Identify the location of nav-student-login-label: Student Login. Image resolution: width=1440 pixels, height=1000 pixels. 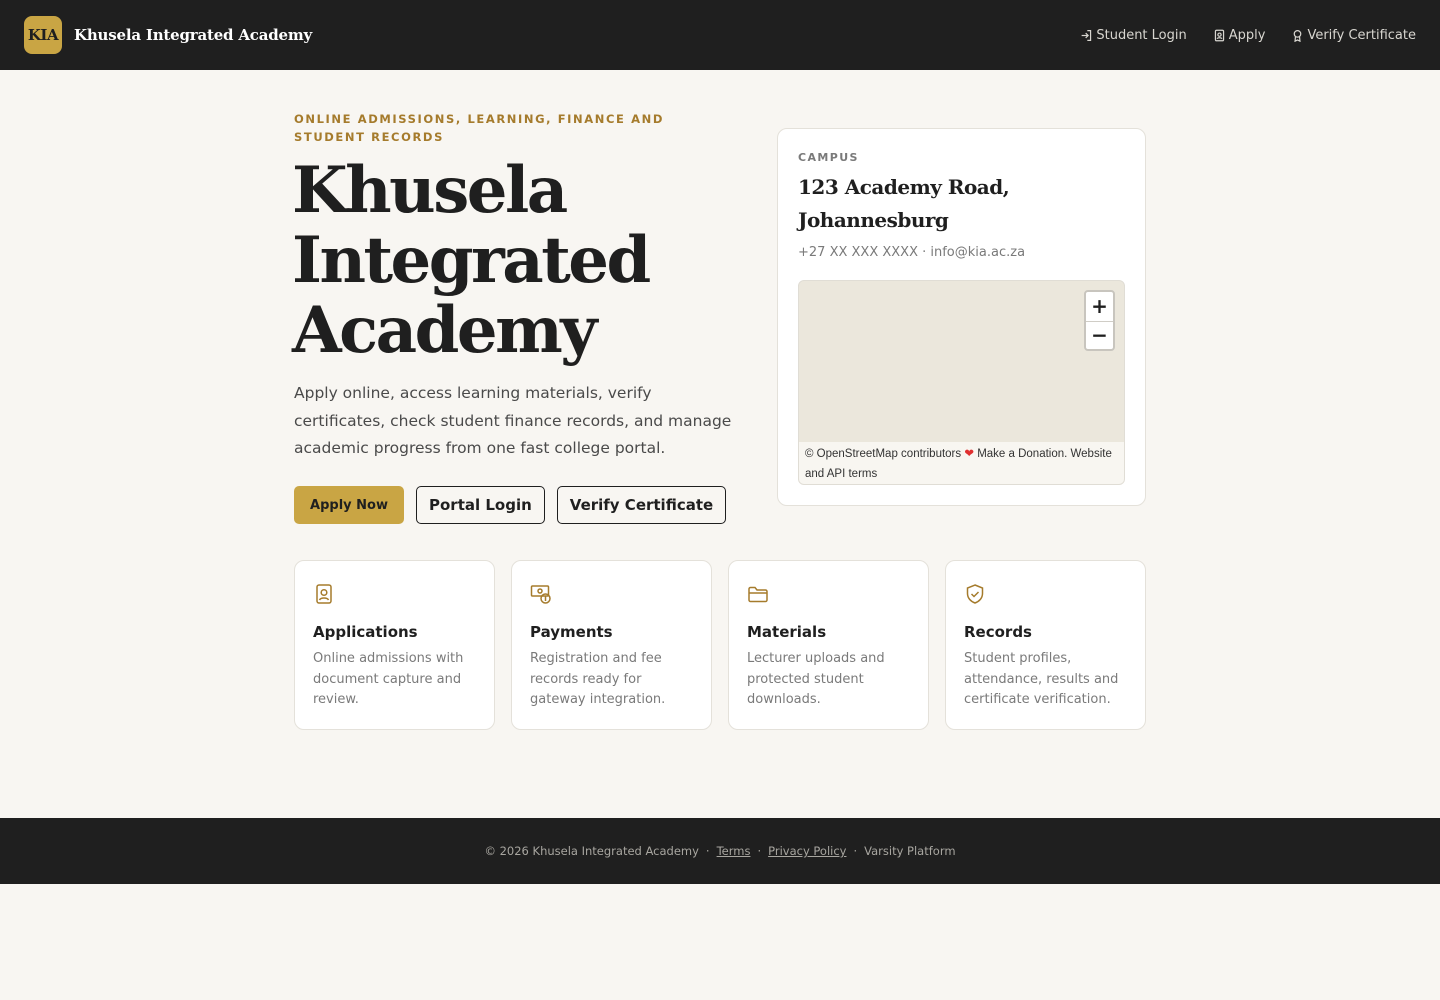
(1141, 35).